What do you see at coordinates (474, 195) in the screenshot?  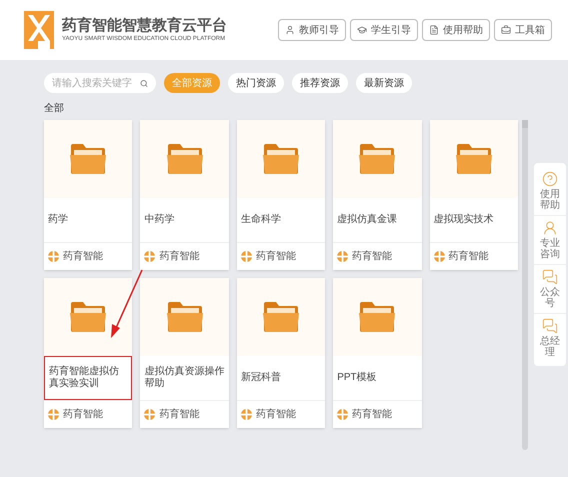 I see `resource-card: 虚拟现实技术 药育智能` at bounding box center [474, 195].